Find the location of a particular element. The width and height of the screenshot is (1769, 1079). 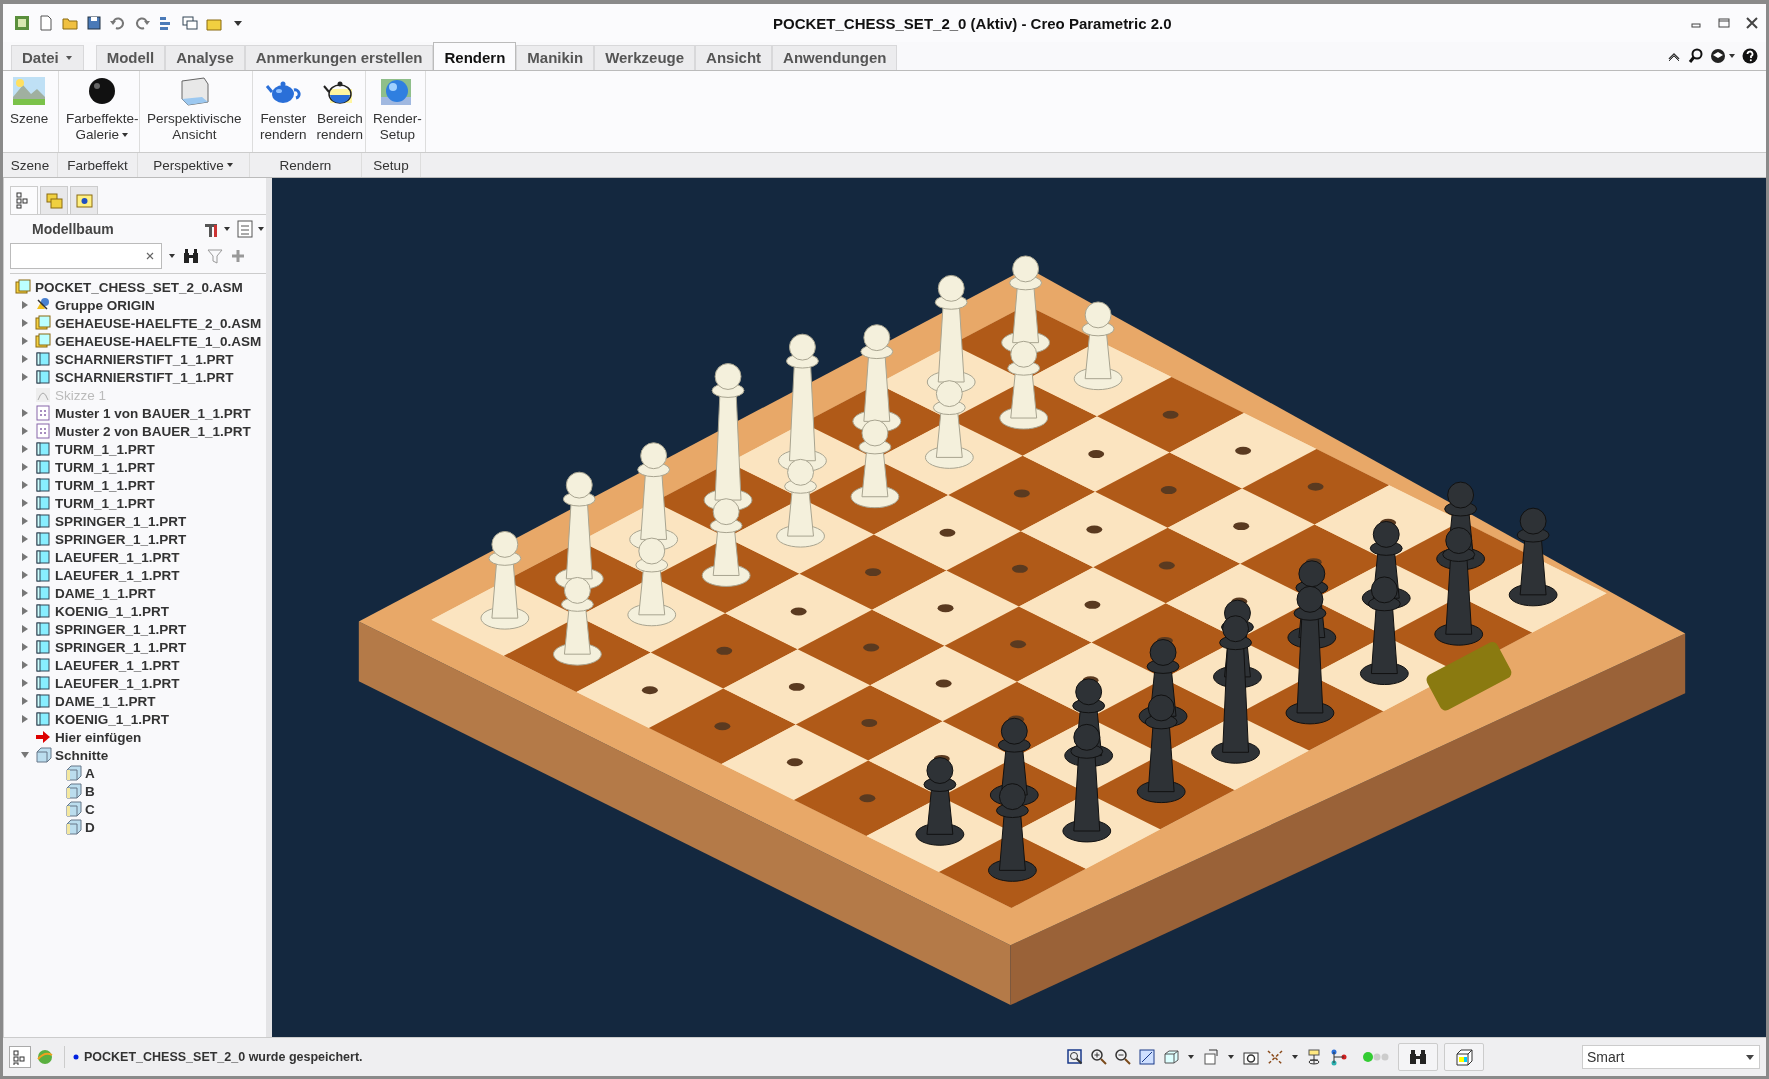

group-label-button: Szene is located at coordinates (30, 165).